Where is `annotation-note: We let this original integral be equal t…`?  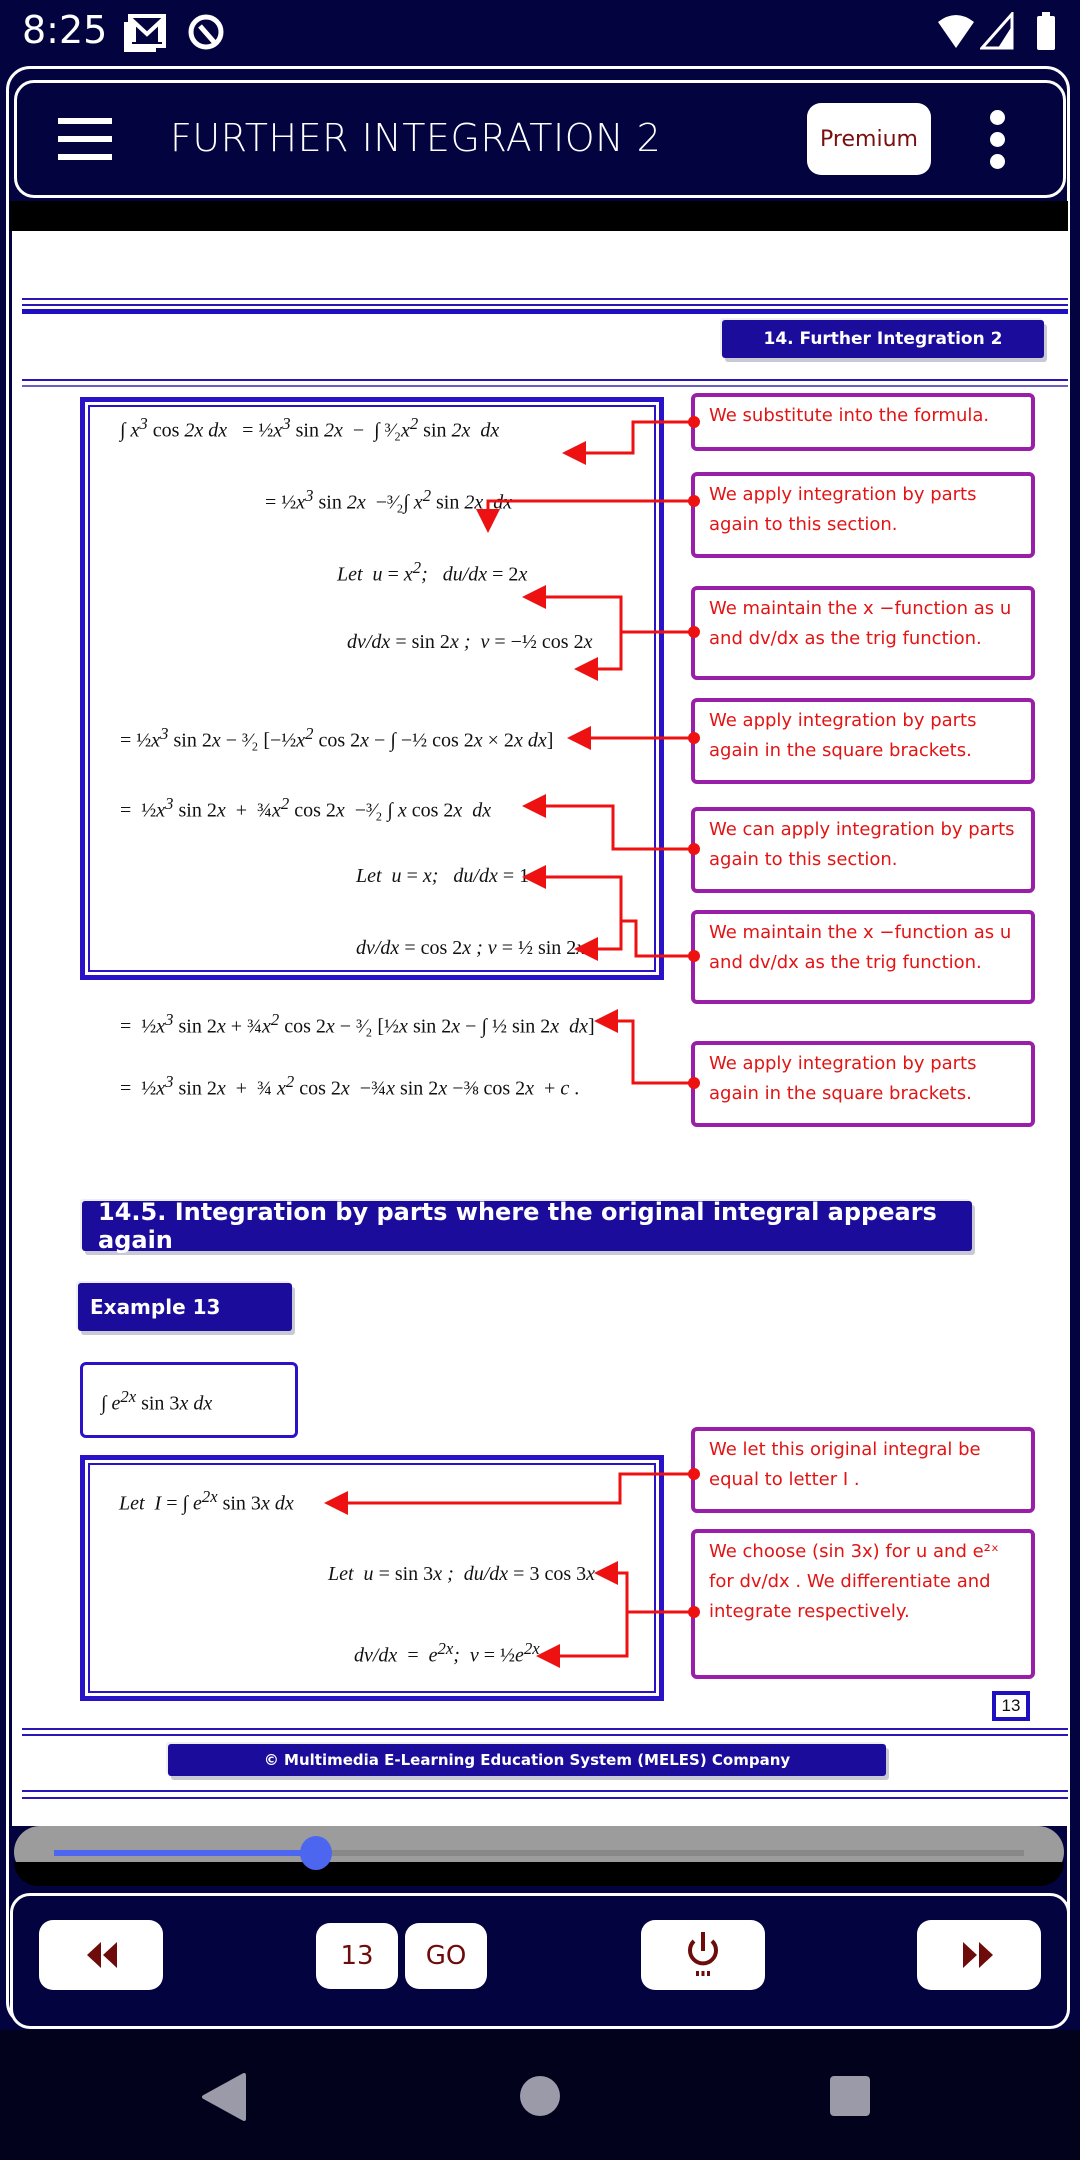
annotation-note: We let this original integral be equal t… is located at coordinates (863, 1470).